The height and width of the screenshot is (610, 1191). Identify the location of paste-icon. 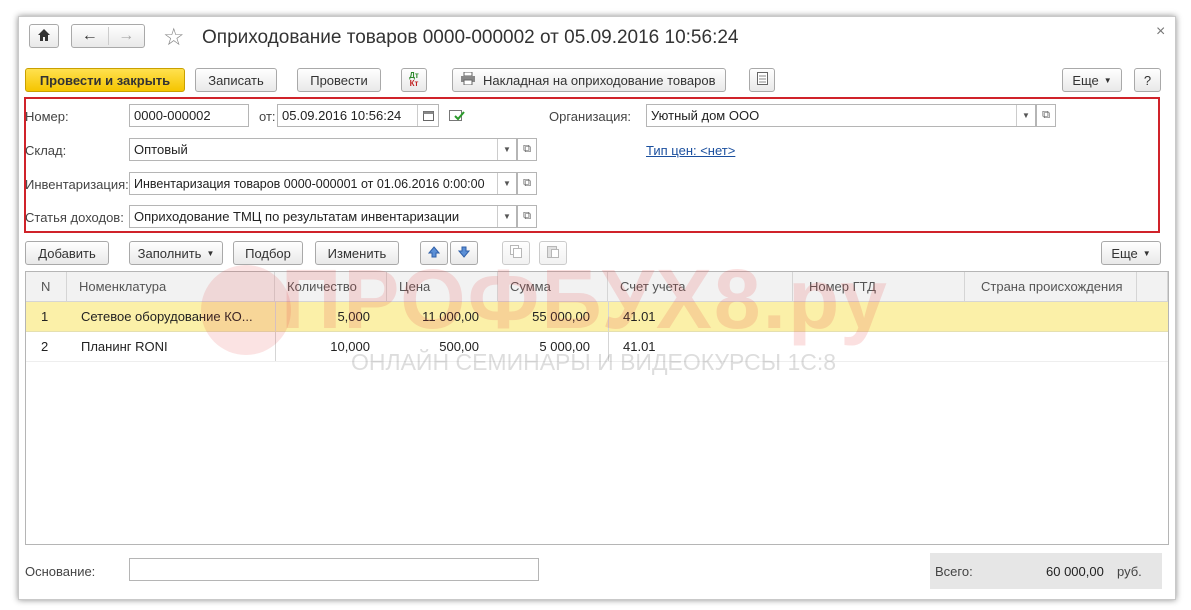
(553, 253).